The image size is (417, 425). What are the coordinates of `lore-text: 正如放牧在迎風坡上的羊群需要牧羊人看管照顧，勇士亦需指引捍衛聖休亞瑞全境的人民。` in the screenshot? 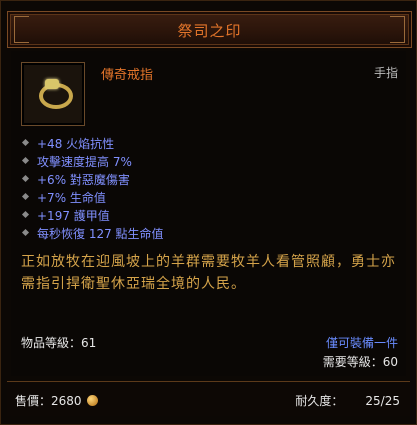 It's located at (208, 273).